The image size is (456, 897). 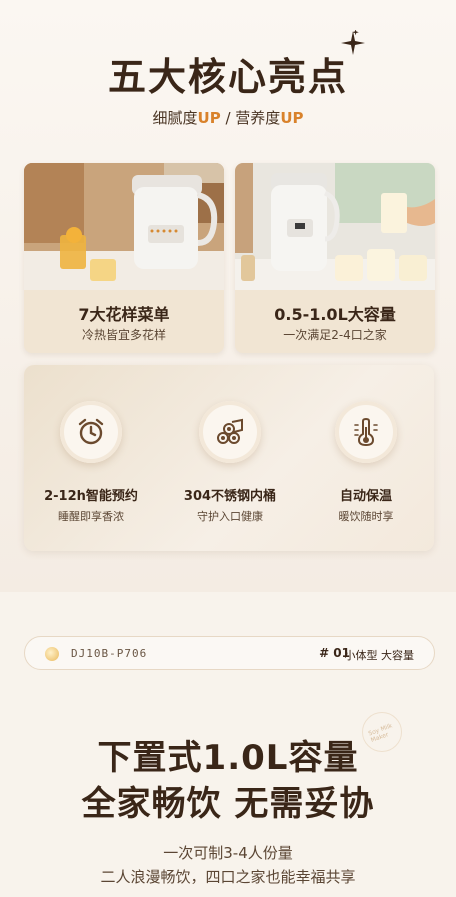 I want to click on feature-scheduling: 2-12h智能预约 睡醒即享香浓, so click(x=91, y=458).